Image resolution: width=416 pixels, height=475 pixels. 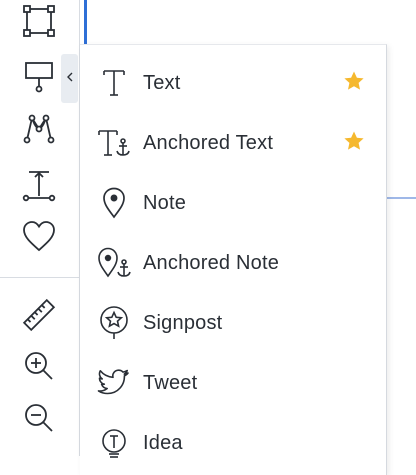 I want to click on menu-item-anchored-note: Anchored Note, so click(x=233, y=263).